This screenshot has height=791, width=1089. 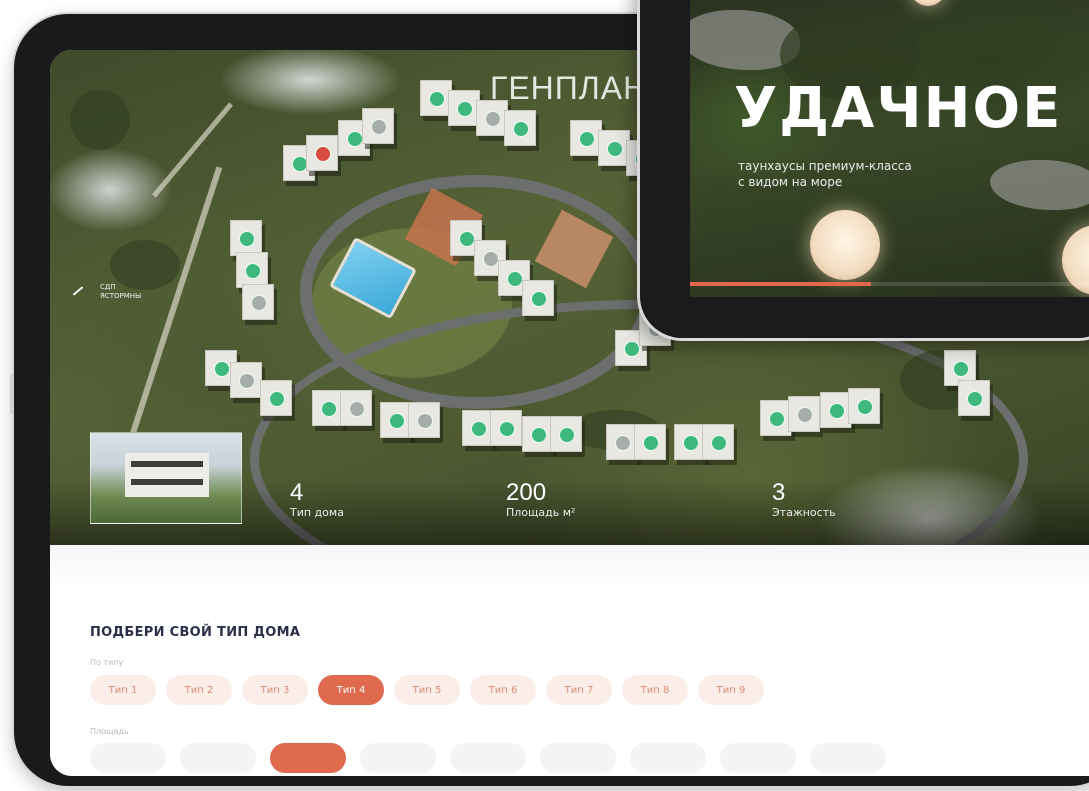 I want to click on type-chip: Тип 3, so click(x=275, y=690).